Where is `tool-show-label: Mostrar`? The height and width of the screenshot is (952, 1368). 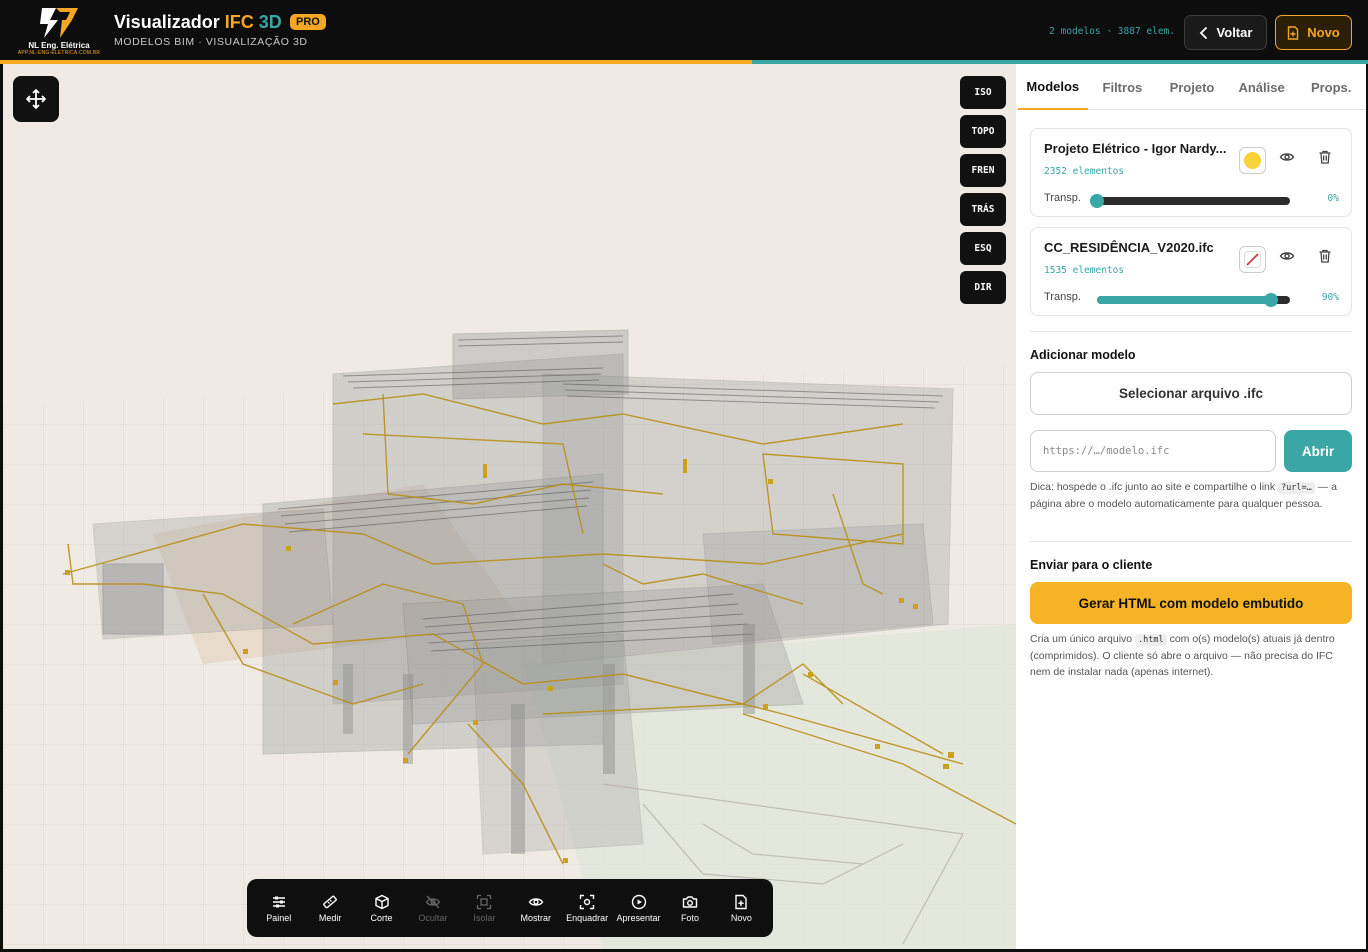 tool-show-label: Mostrar is located at coordinates (535, 917).